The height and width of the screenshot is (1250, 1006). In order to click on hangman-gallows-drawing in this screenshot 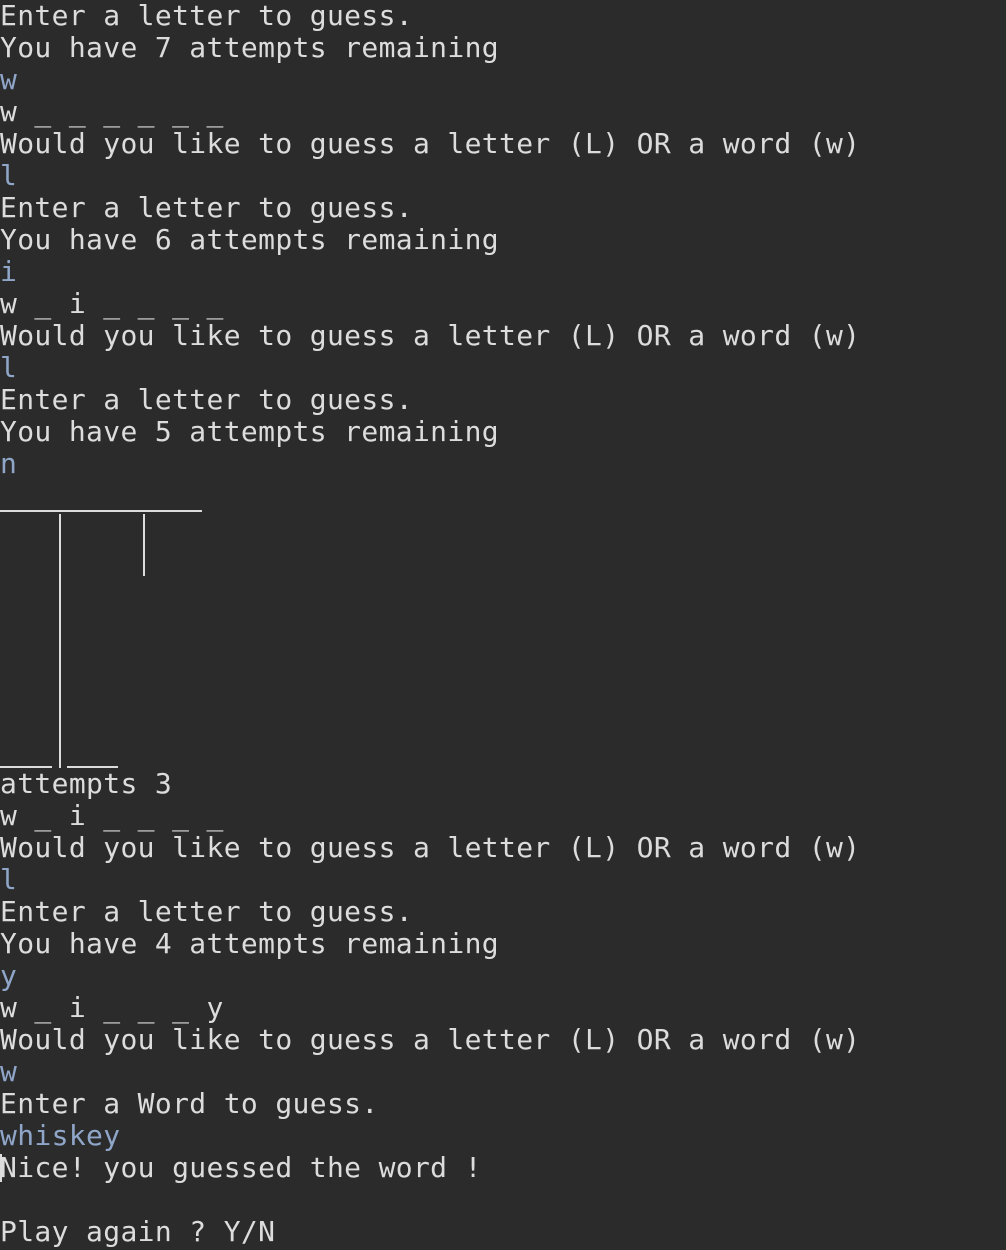, I will do `click(120, 624)`.